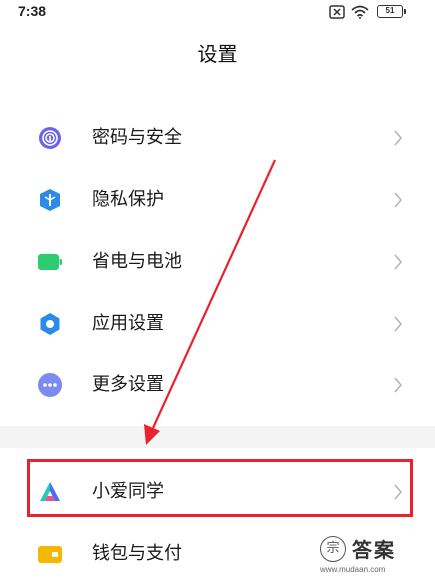 Image resolution: width=435 pixels, height=582 pixels. Describe the element at coordinates (217, 200) in the screenshot. I see `settings-item-privacy: 隐私保护` at that location.